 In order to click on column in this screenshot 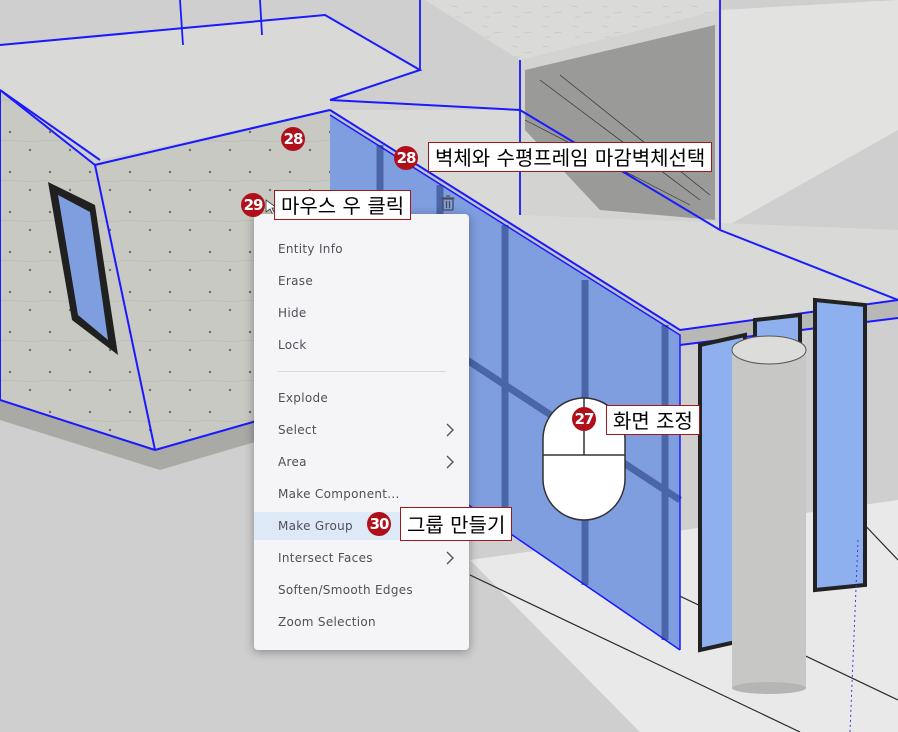, I will do `click(769, 518)`.